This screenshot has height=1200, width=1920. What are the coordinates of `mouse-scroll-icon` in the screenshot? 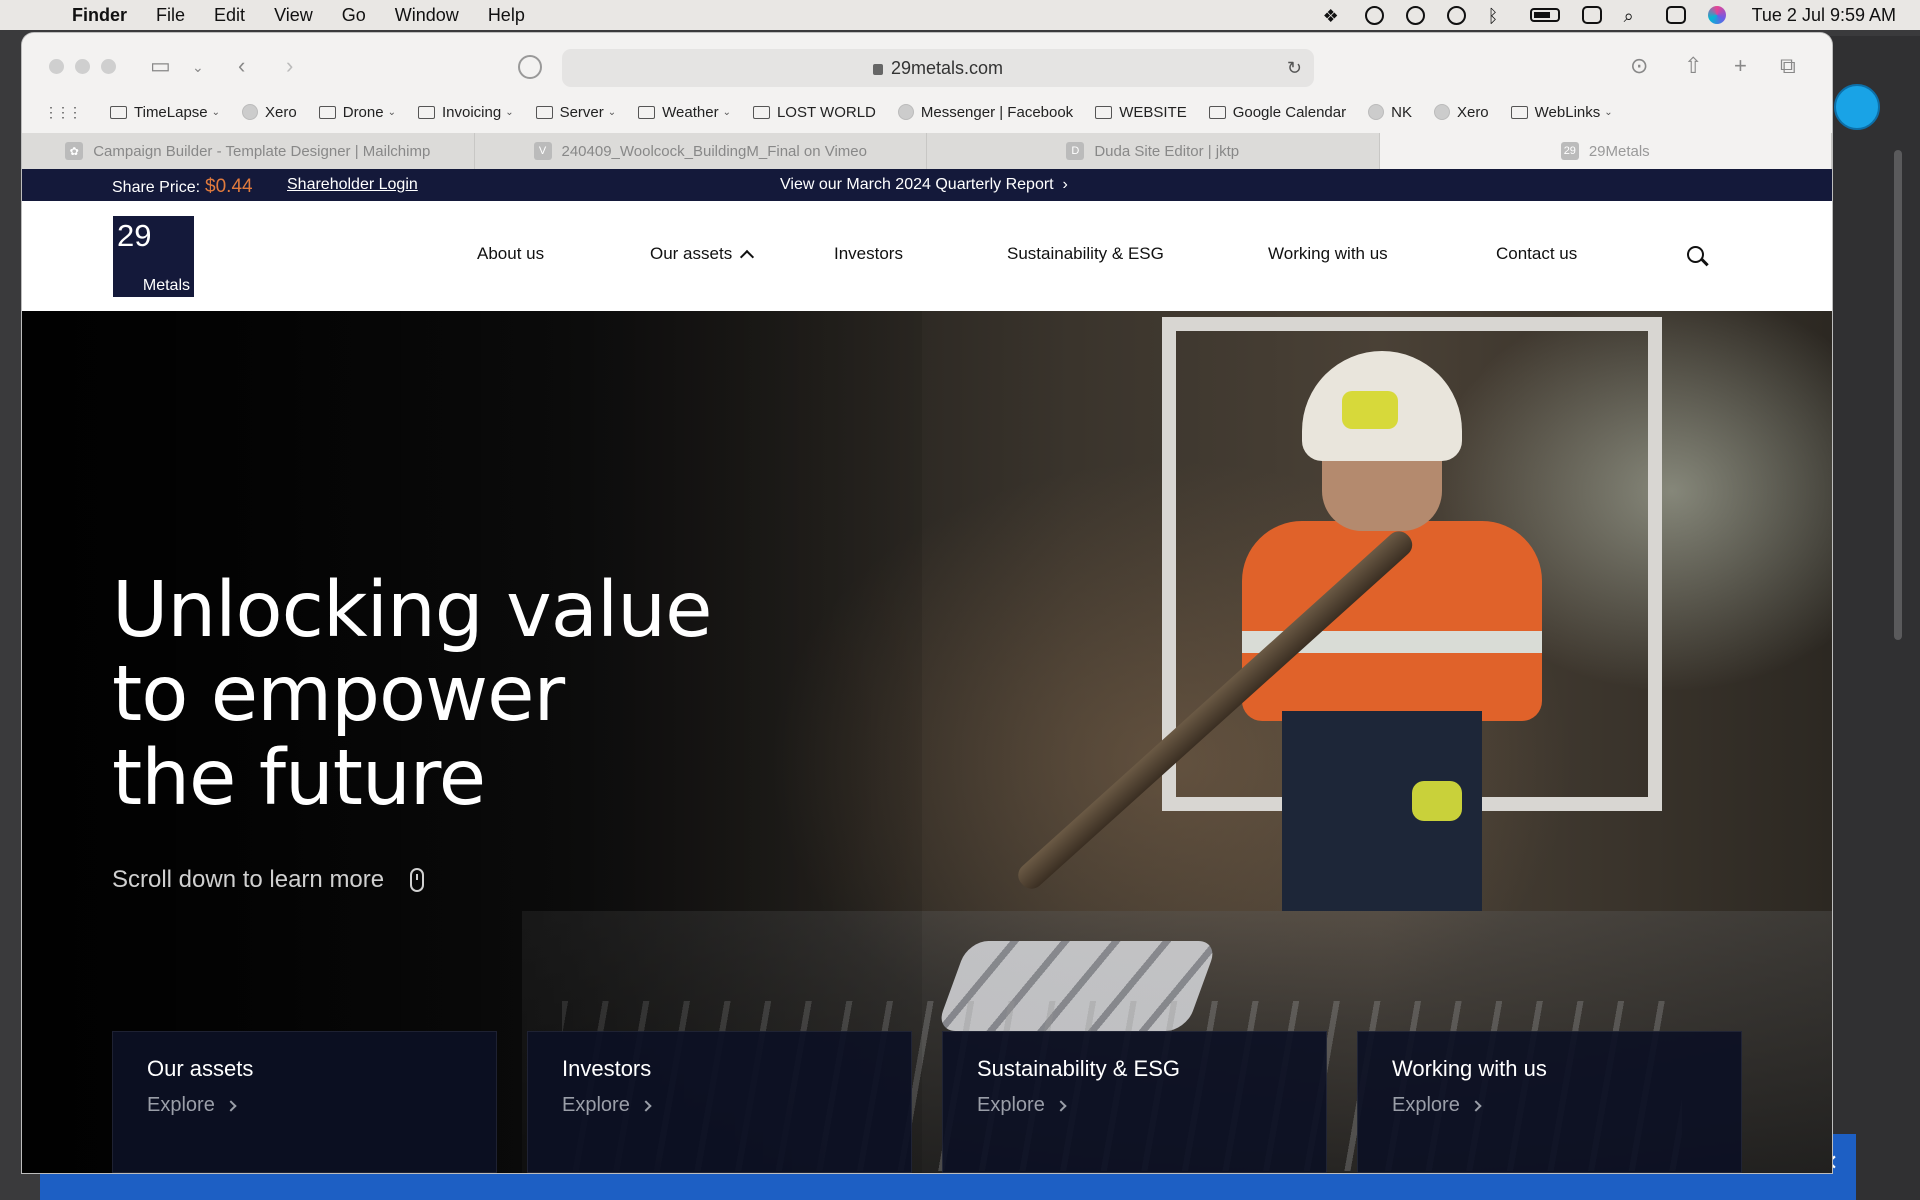 It's located at (417, 880).